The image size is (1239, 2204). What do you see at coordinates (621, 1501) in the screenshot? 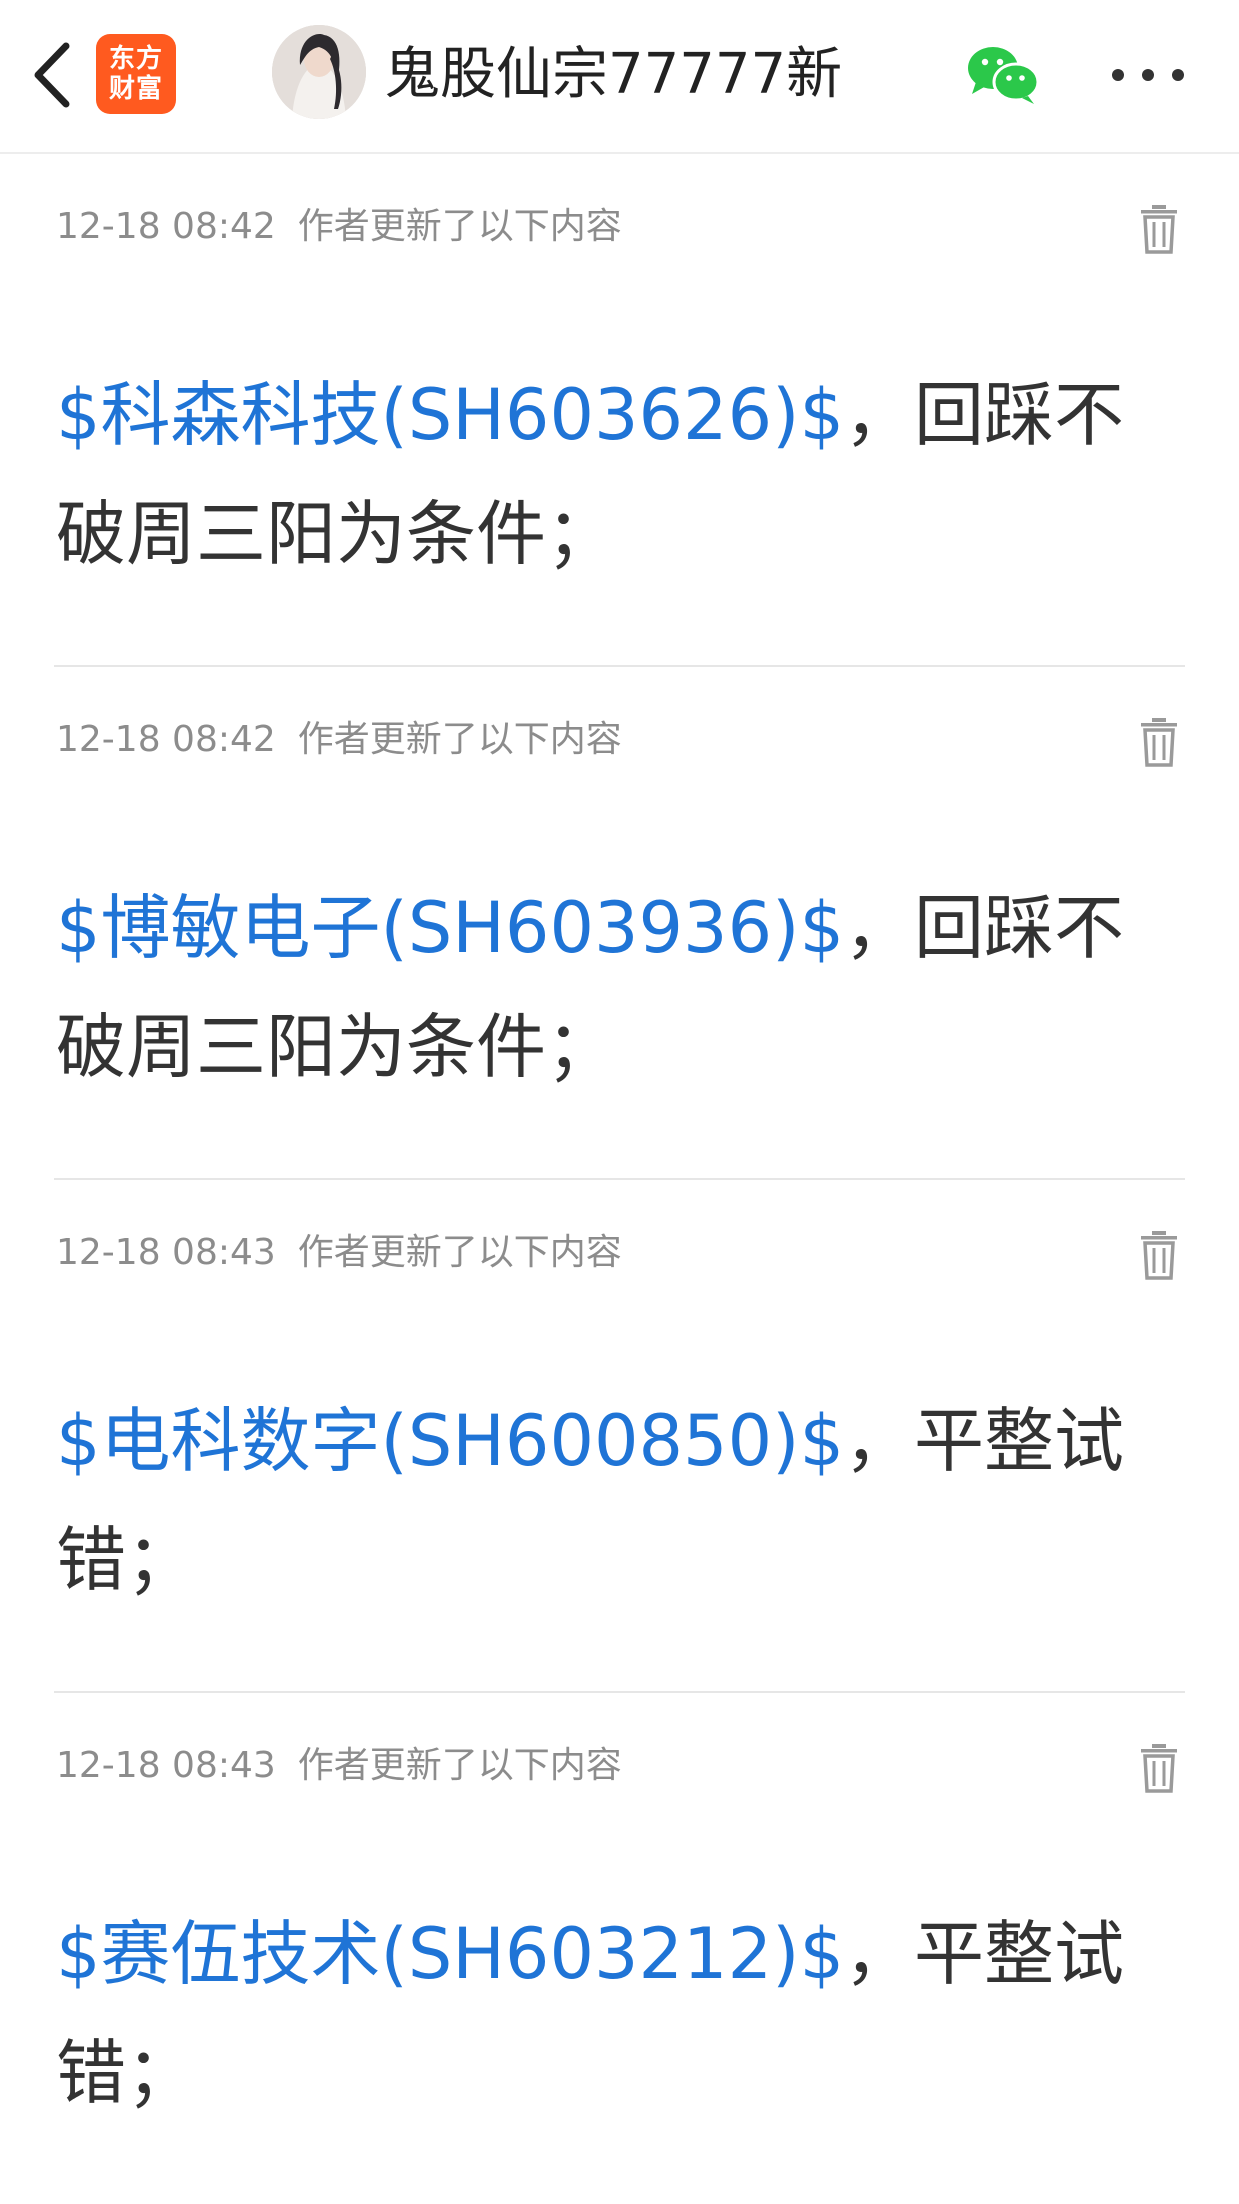
I see `update-content: $电科数字(SH600850)$，平整试错；` at bounding box center [621, 1501].